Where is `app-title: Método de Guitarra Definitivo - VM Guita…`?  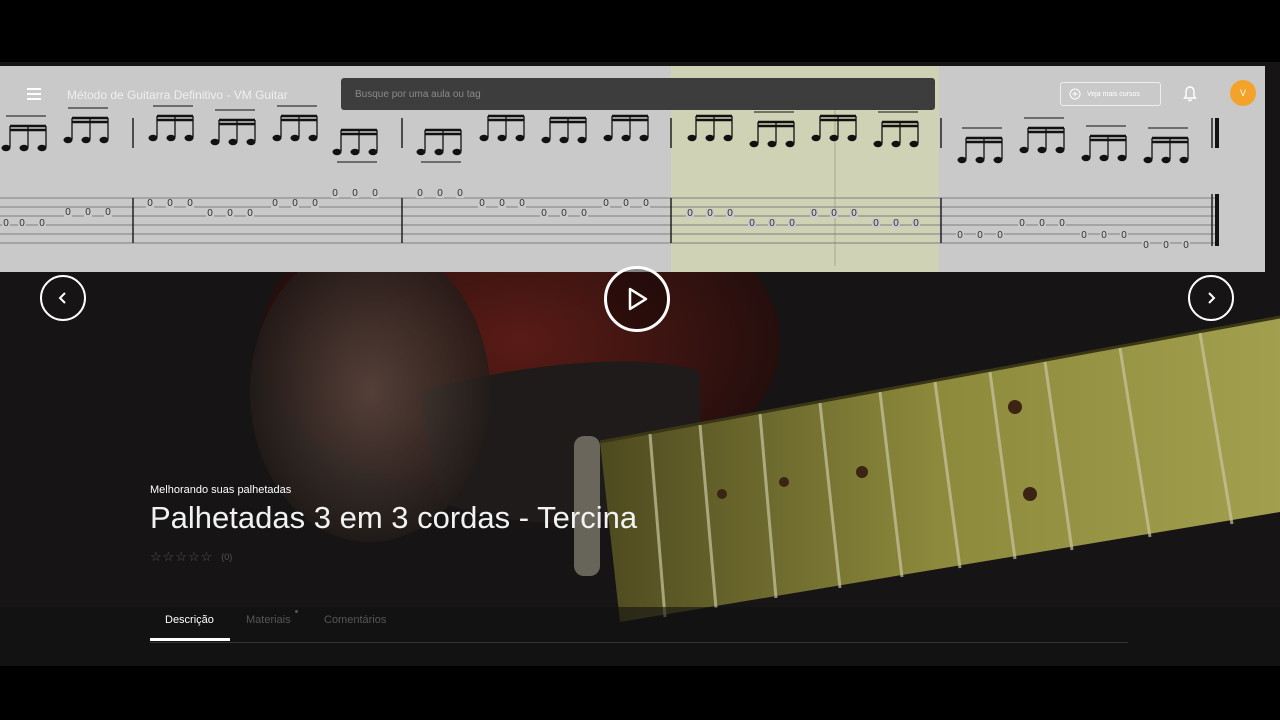
app-title: Método de Guitarra Definitivo - VM Guita… is located at coordinates (177, 95).